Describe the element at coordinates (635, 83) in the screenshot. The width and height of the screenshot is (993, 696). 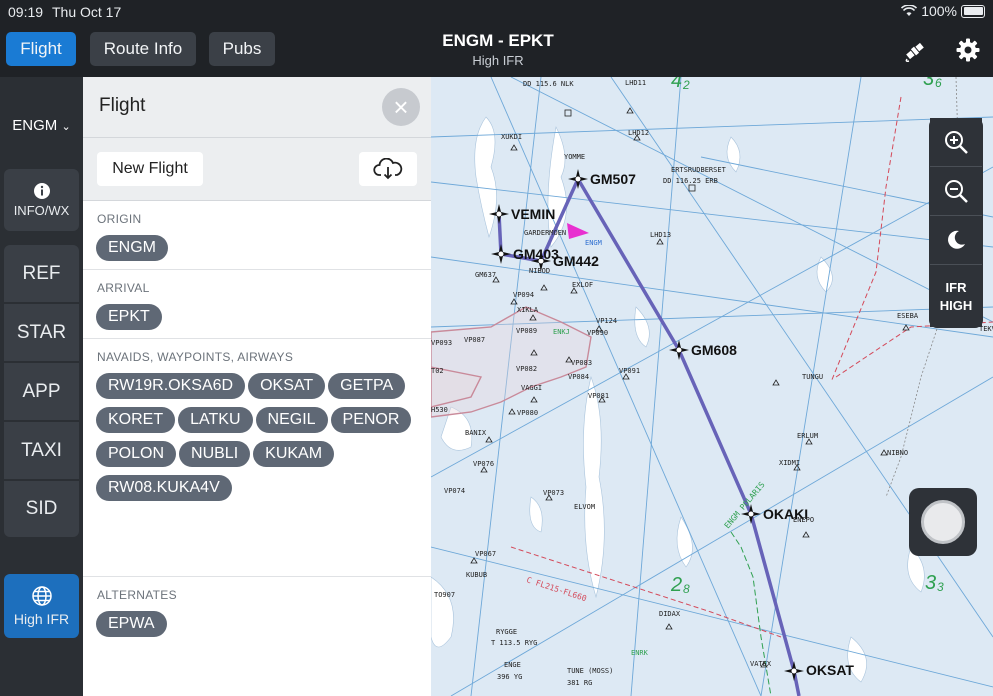
I see `map-label: LHD11` at that location.